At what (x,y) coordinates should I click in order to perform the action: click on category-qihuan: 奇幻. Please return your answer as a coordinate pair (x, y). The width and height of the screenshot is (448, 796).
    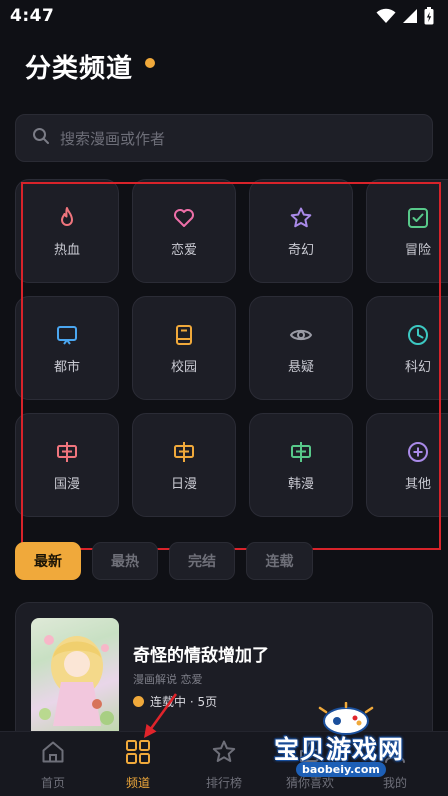
    Looking at the image, I should click on (301, 231).